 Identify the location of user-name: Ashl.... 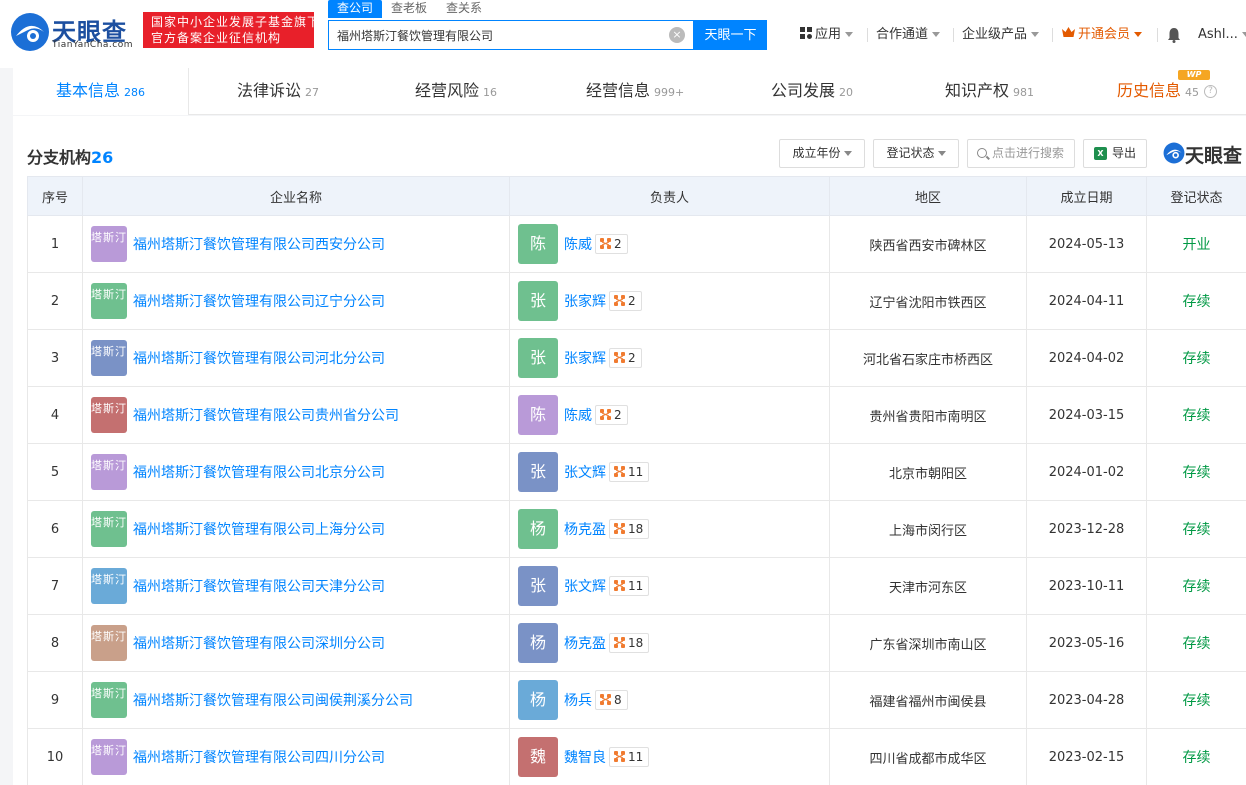
(1218, 34).